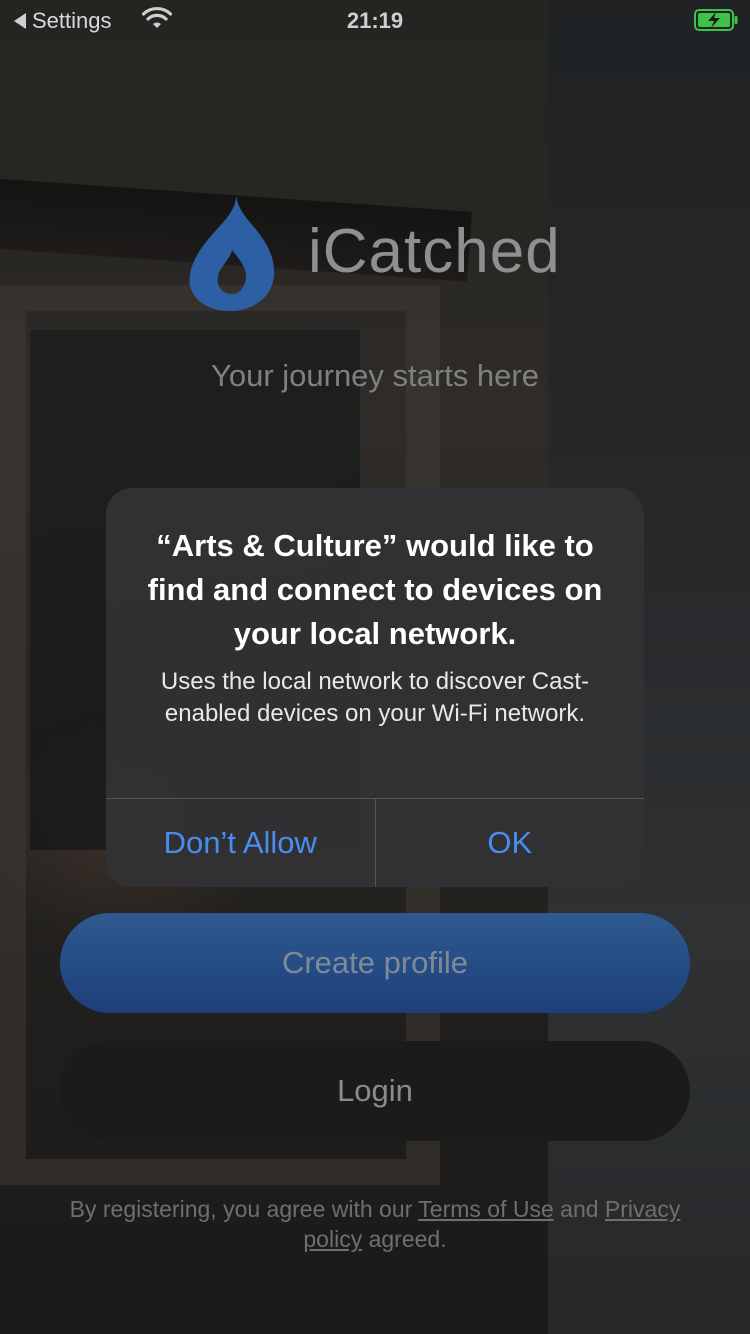  I want to click on app-name: iCatched, so click(434, 251).